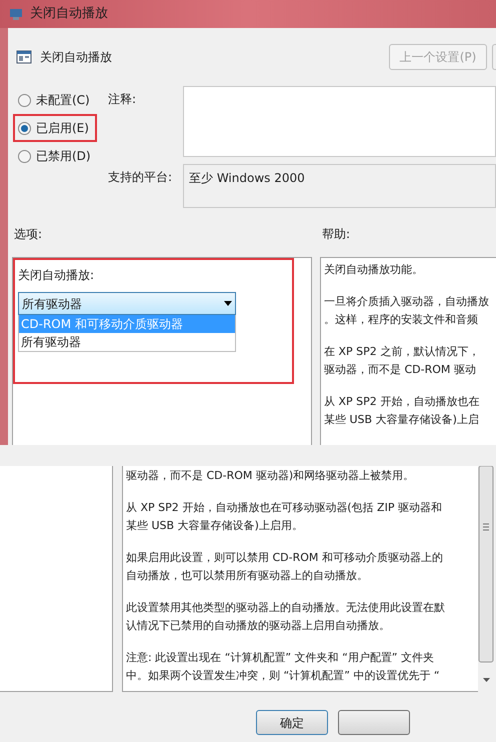  Describe the element at coordinates (374, 270) in the screenshot. I see `help-text: 关闭自动播放功能。` at that location.